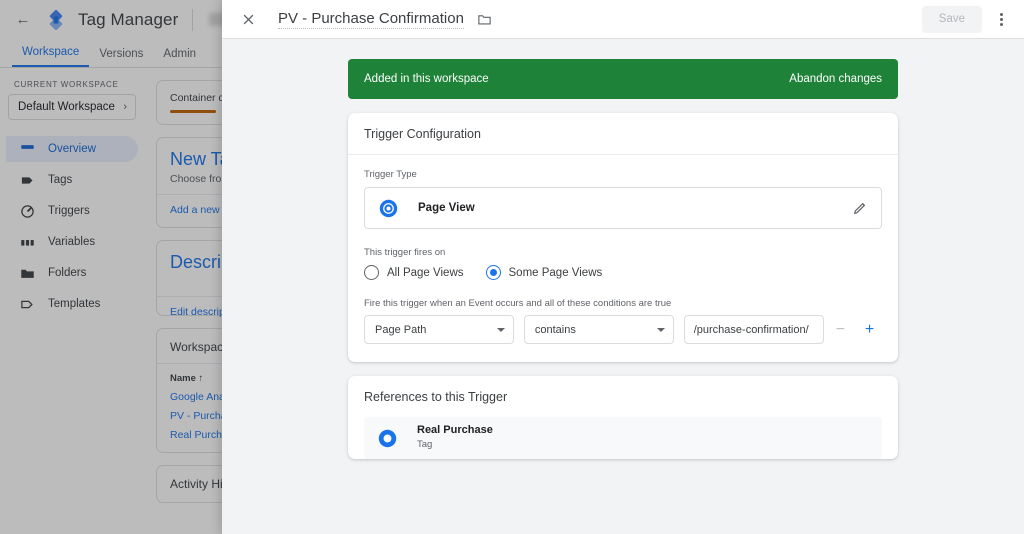  Describe the element at coordinates (869, 330) in the screenshot. I see `plus-icon: +` at that location.